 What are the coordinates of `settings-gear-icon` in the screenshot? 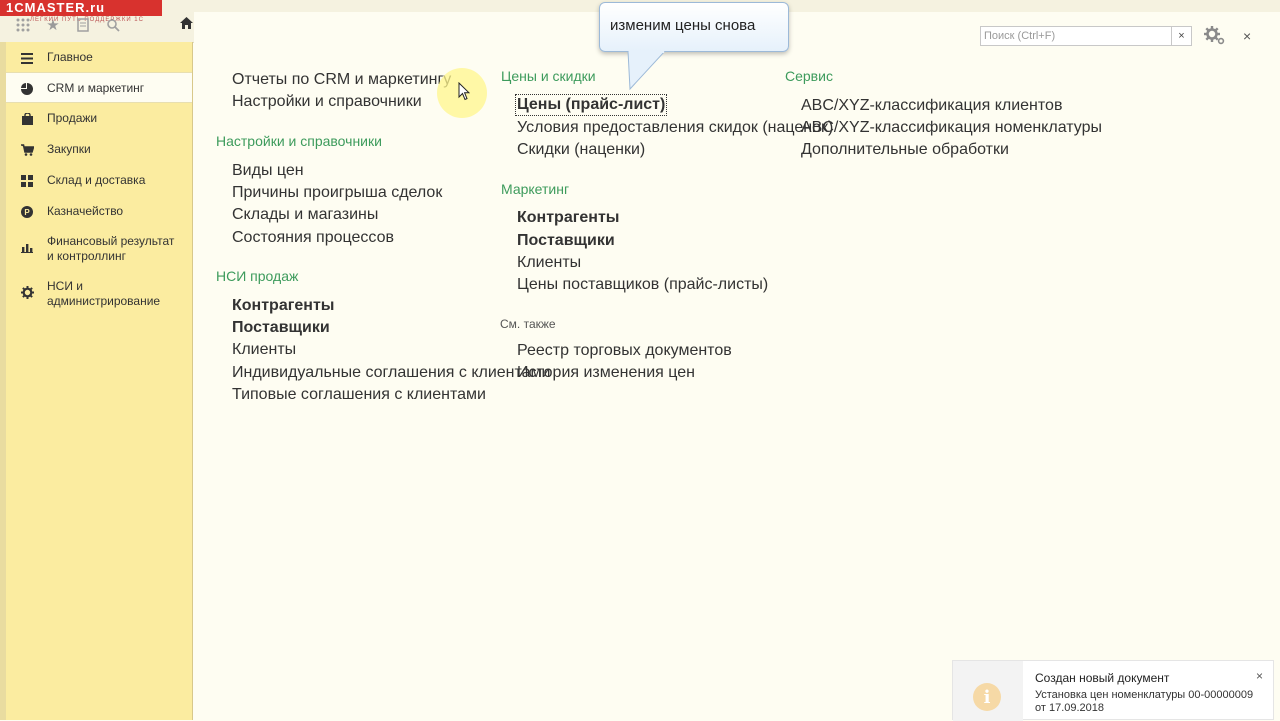 It's located at (1215, 38).